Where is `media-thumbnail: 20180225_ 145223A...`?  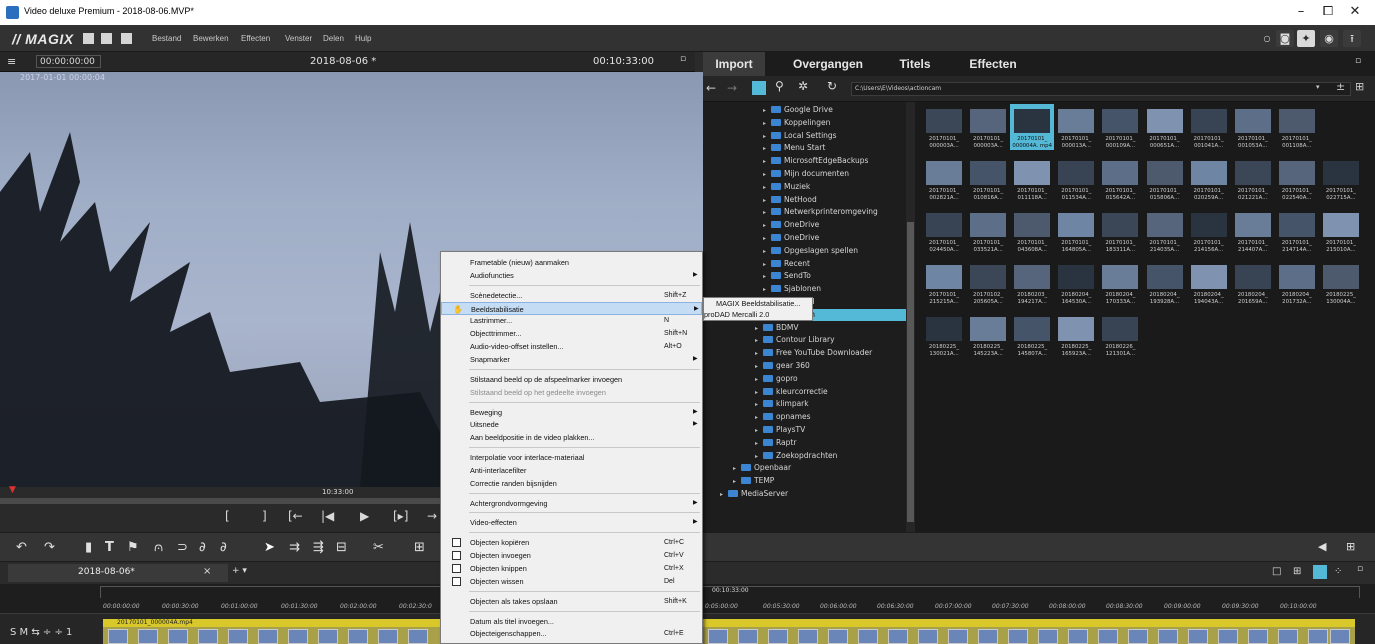 media-thumbnail: 20180225_ 145223A... is located at coordinates (988, 335).